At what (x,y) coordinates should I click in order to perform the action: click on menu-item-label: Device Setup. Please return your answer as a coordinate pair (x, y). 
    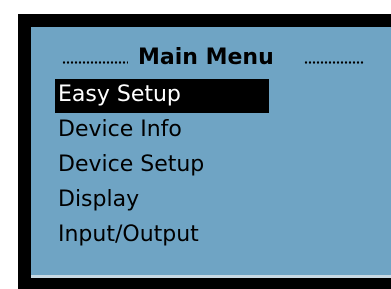
    Looking at the image, I should click on (131, 164).